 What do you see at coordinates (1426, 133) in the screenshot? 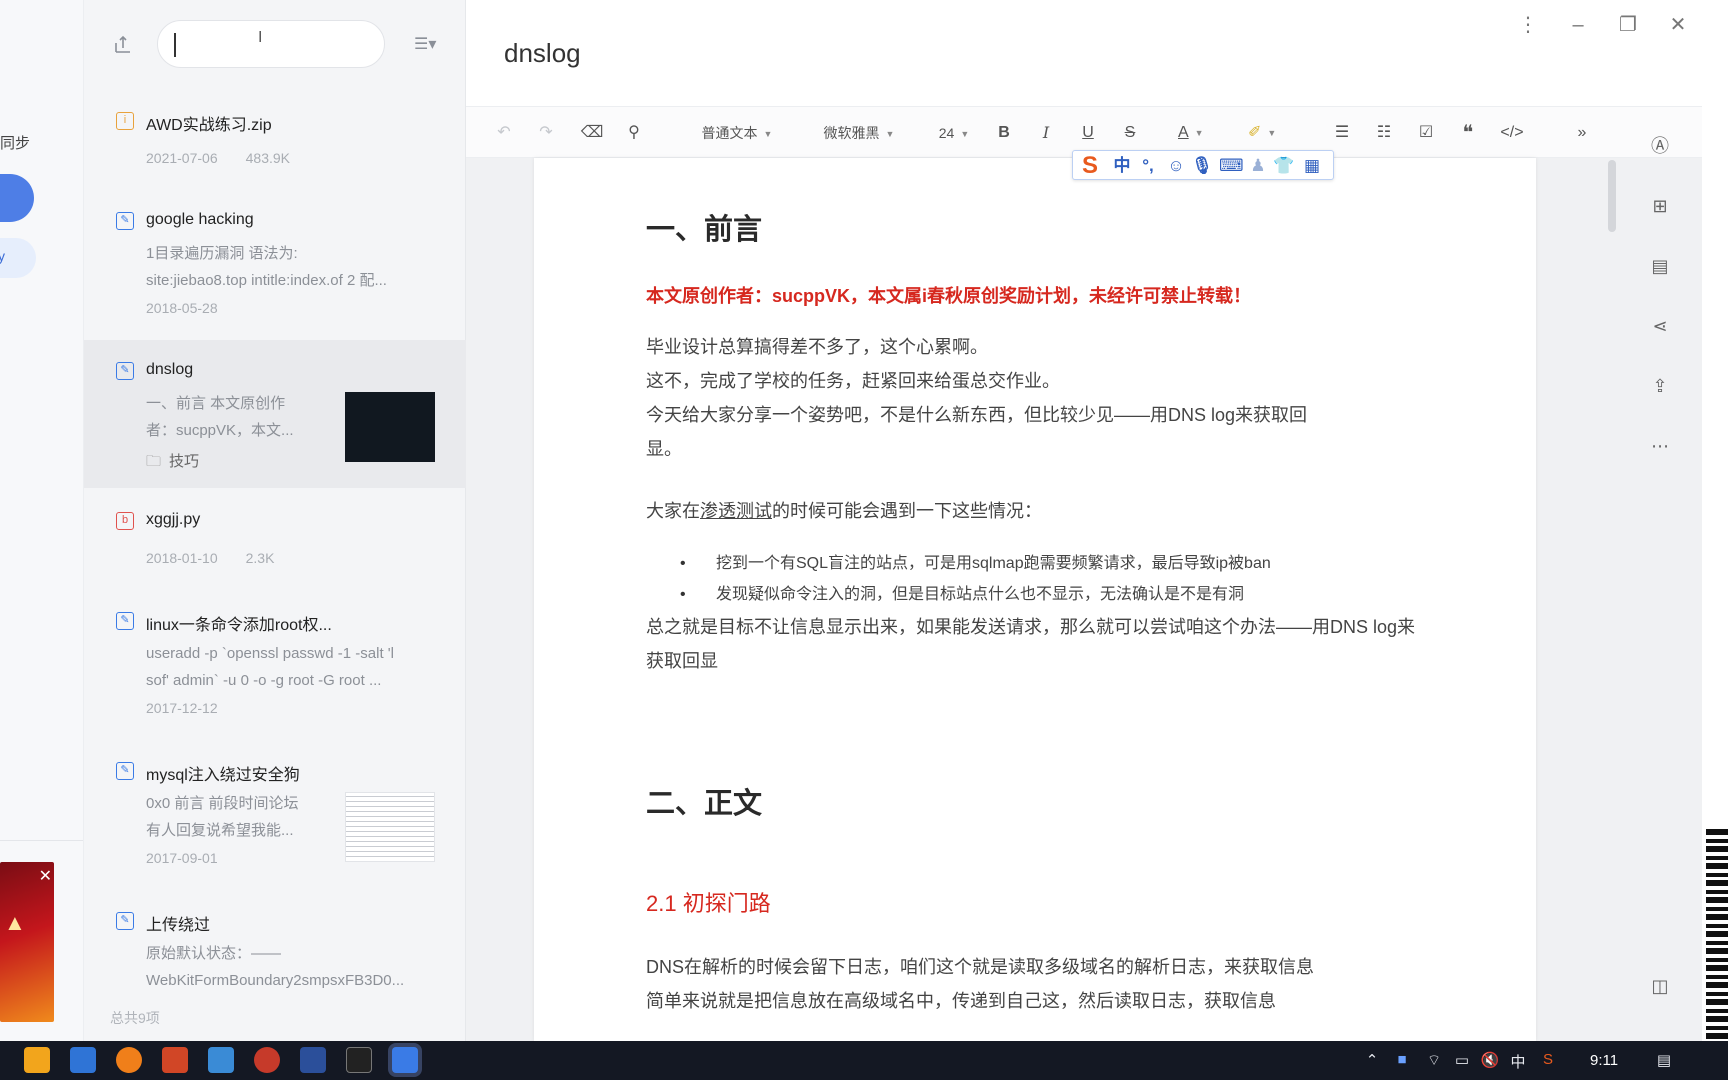
I see `checkbox-list-icon: ☑` at bounding box center [1426, 133].